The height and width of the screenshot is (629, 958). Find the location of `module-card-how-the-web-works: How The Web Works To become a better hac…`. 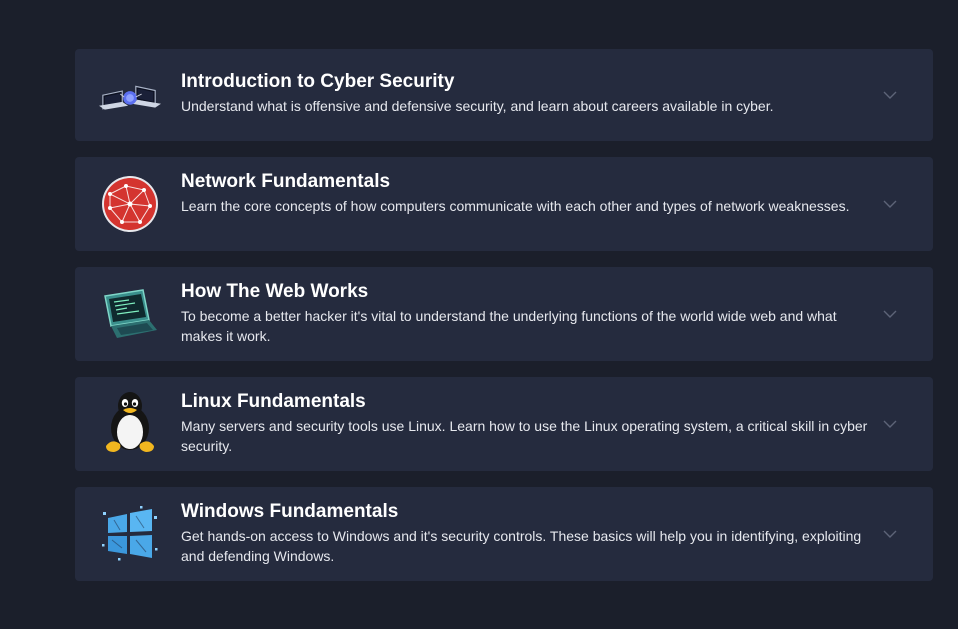

module-card-how-the-web-works: How The Web Works To become a better hac… is located at coordinates (504, 314).